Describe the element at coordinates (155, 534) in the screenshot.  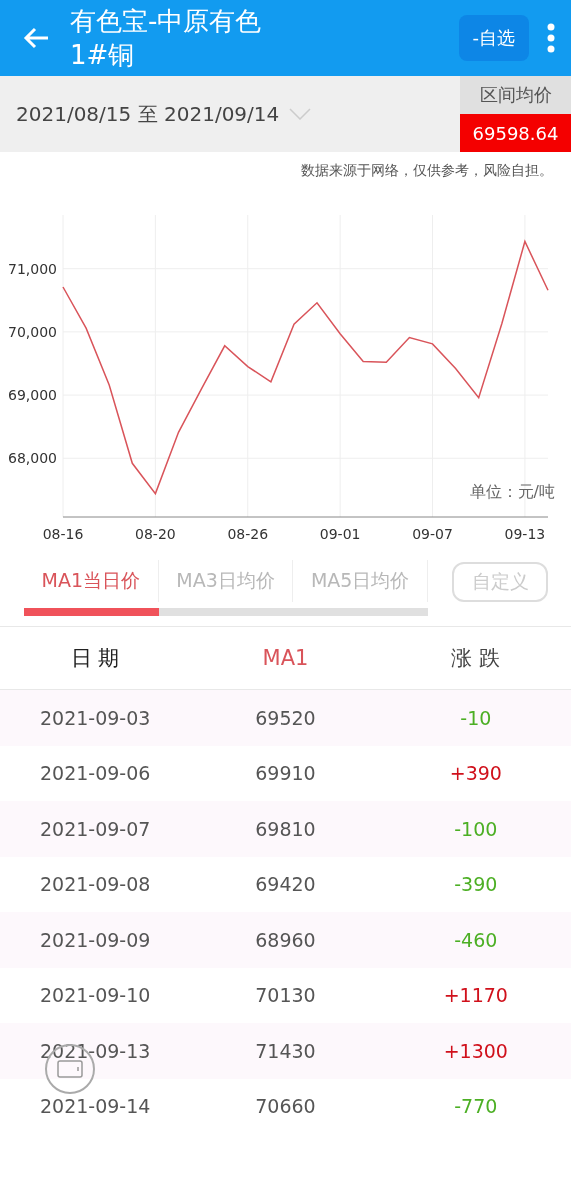
I see `x-tick-label: 08-20` at that location.